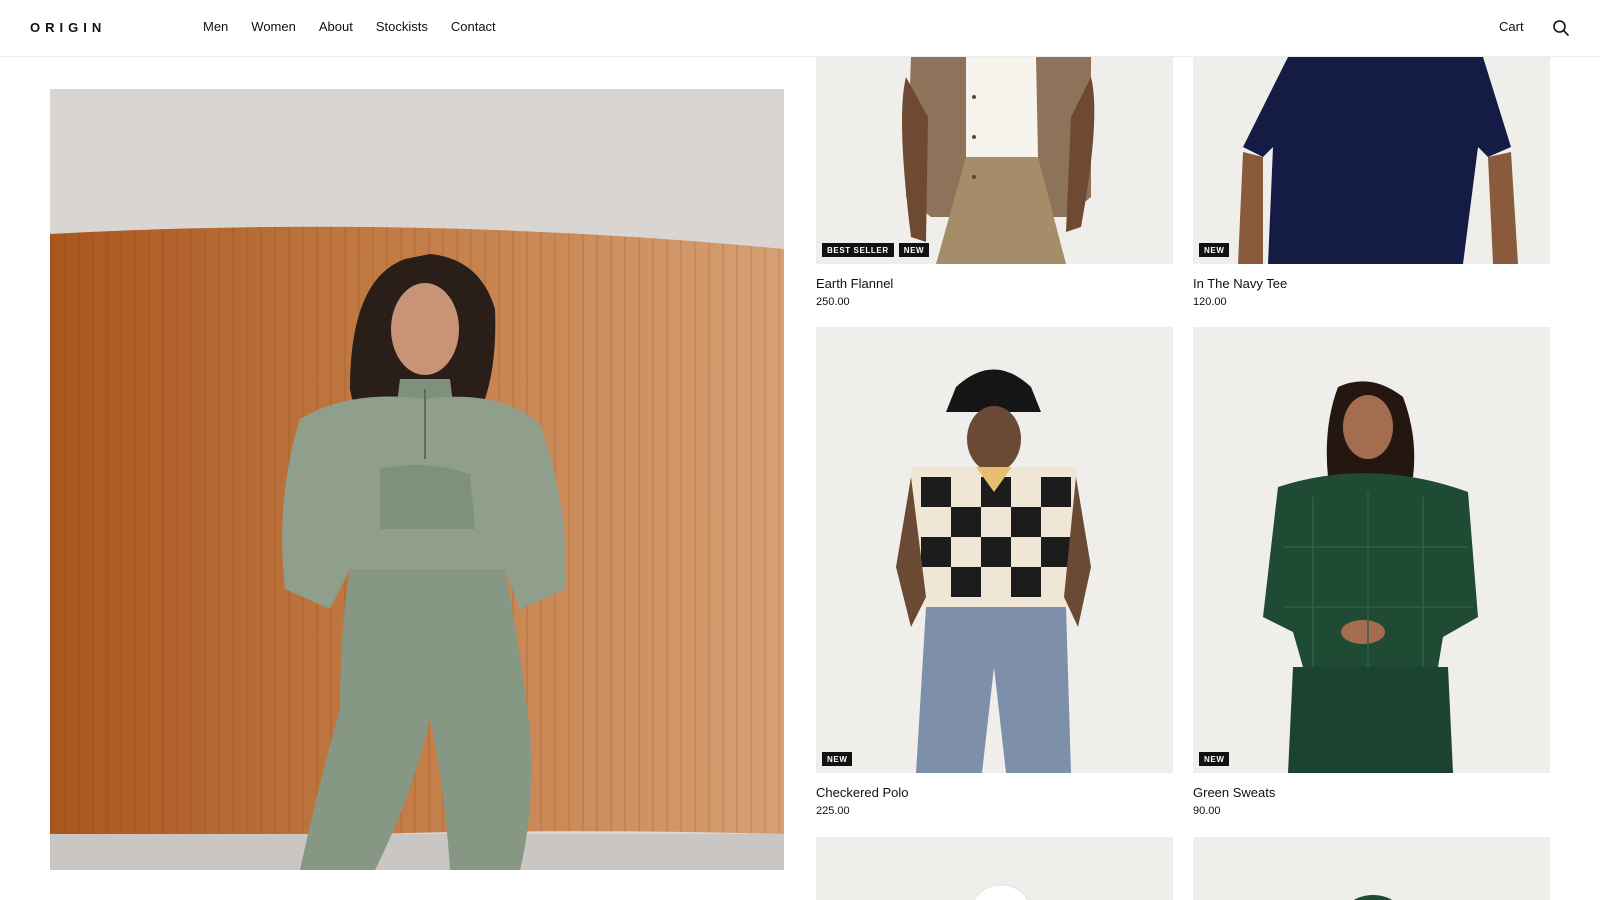  What do you see at coordinates (215, 26) in the screenshot?
I see `nav-men: Men` at bounding box center [215, 26].